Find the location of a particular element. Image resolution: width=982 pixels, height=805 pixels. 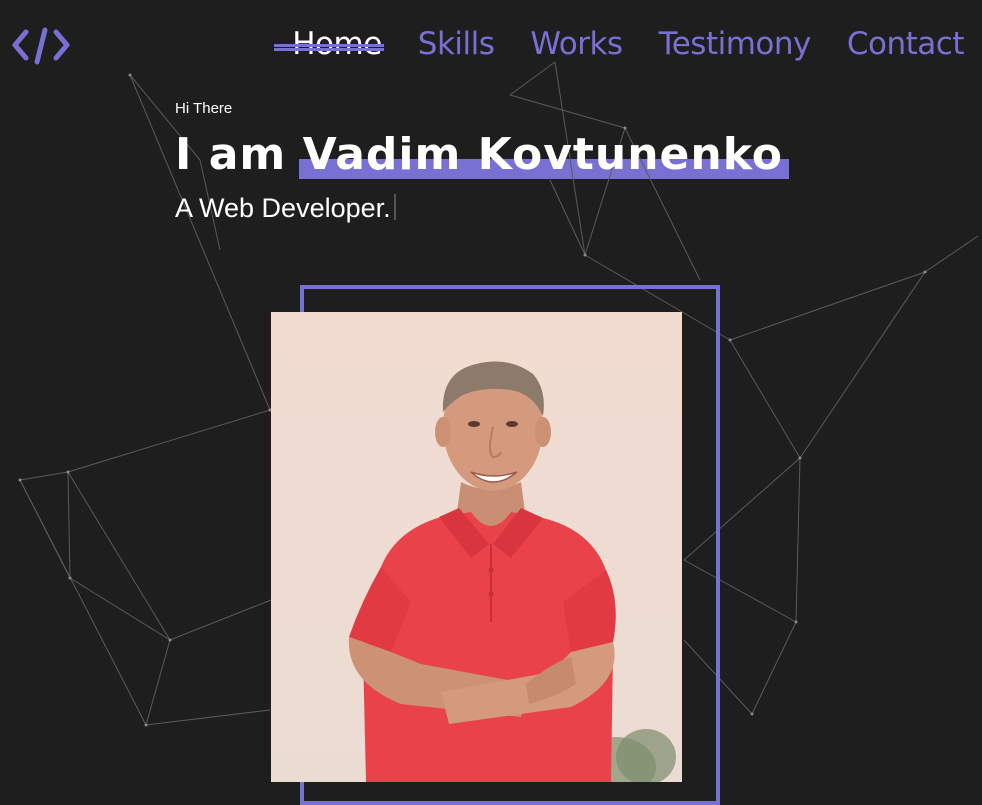

nav-item-contact: Contact is located at coordinates (906, 44).